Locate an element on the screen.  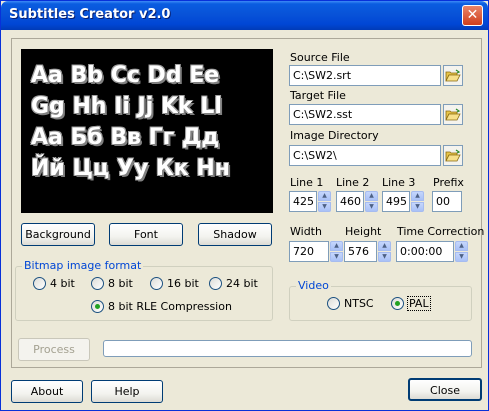
video-group: Video is located at coordinates (380, 300).